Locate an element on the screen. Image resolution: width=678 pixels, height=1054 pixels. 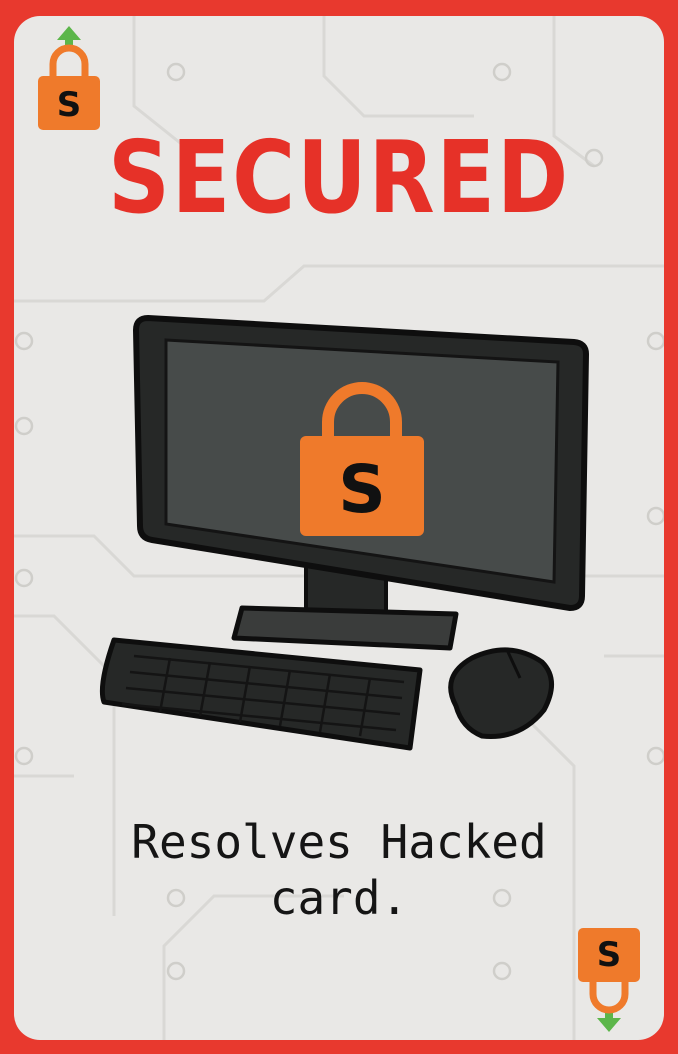
mouse-icon is located at coordinates (501, 693).